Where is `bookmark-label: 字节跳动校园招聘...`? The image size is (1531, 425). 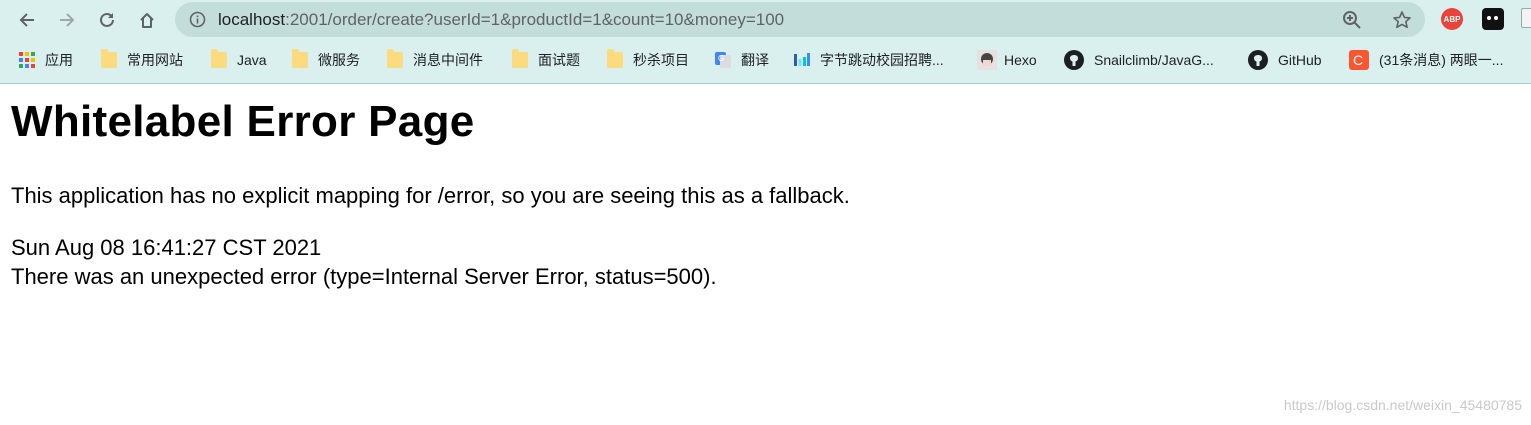
bookmark-label: 字节跳动校园招聘... is located at coordinates (882, 60).